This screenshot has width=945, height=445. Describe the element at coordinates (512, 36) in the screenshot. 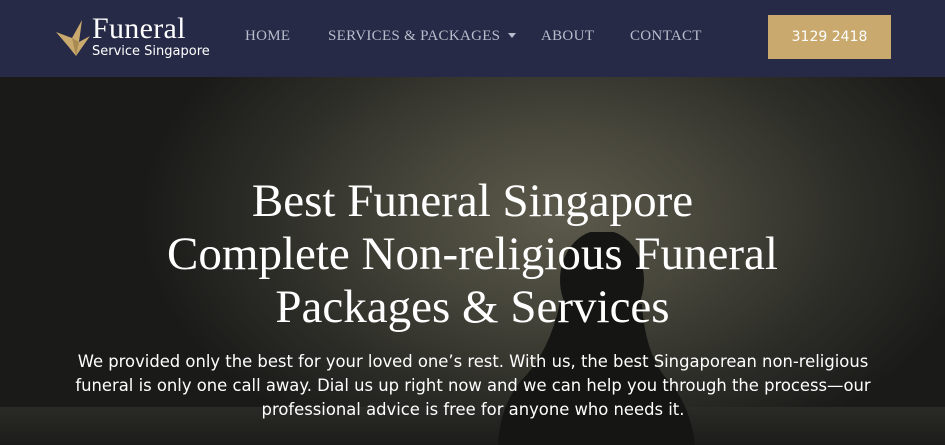

I see `chevron-down-icon` at that location.